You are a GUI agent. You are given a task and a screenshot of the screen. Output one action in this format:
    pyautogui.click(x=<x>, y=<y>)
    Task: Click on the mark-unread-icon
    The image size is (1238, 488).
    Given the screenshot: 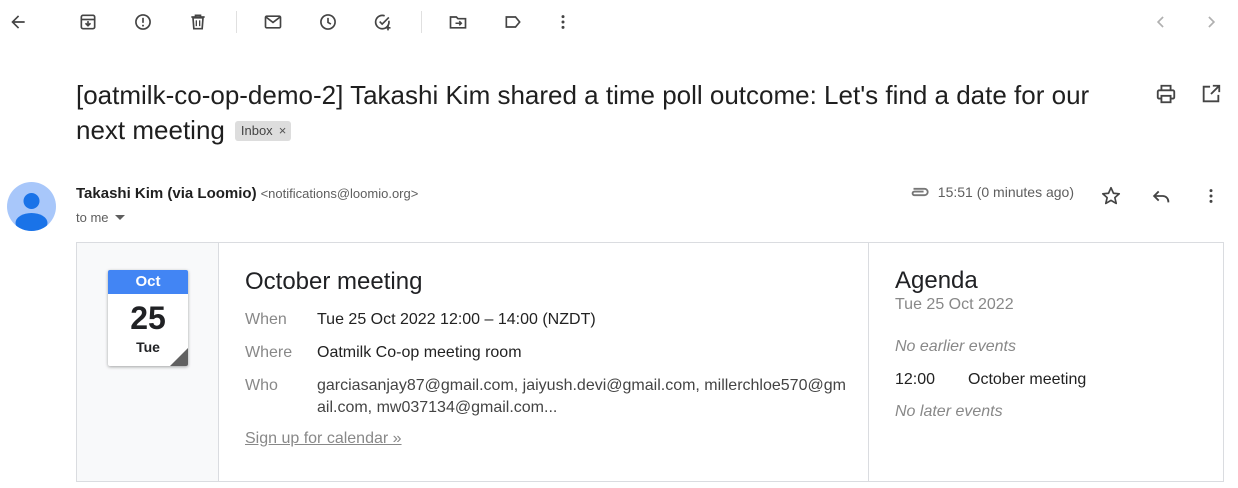 What is the action you would take?
    pyautogui.click(x=273, y=22)
    